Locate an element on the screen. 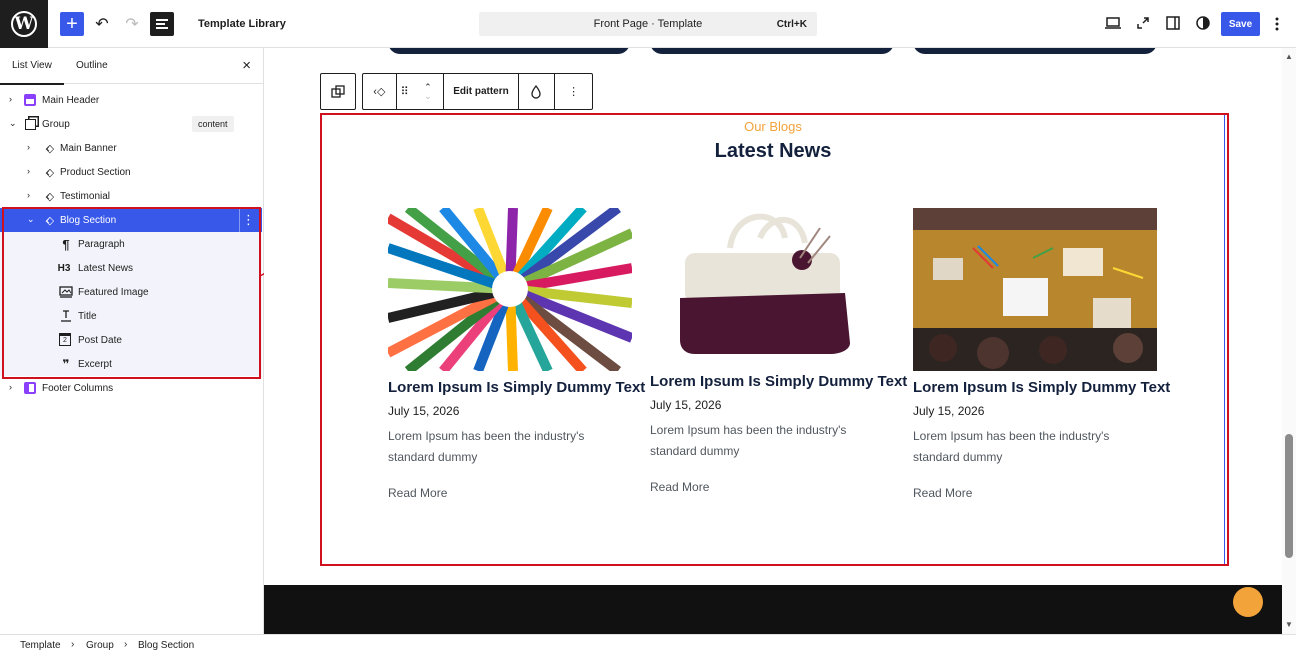  footer-section is located at coordinates (773, 609).